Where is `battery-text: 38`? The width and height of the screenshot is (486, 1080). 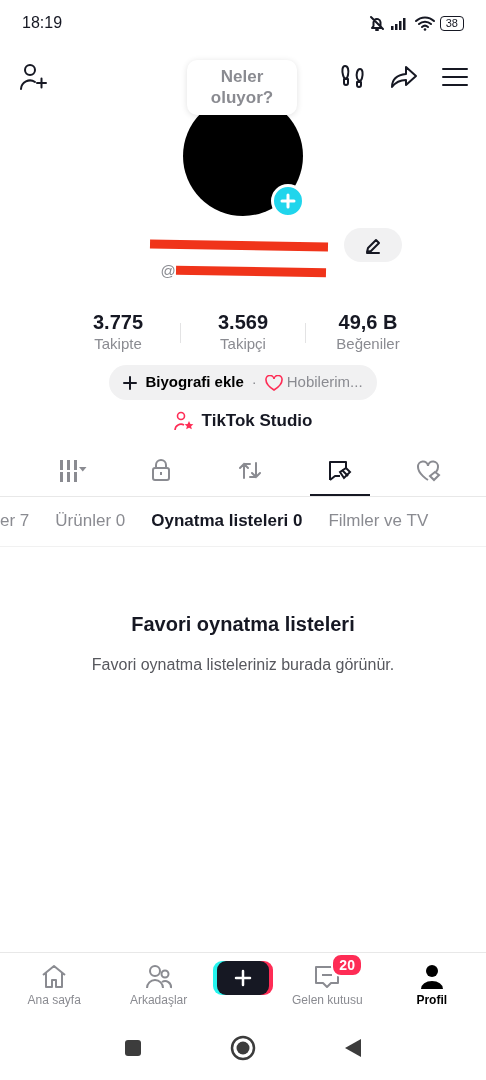 battery-text: 38 is located at coordinates (451, 23).